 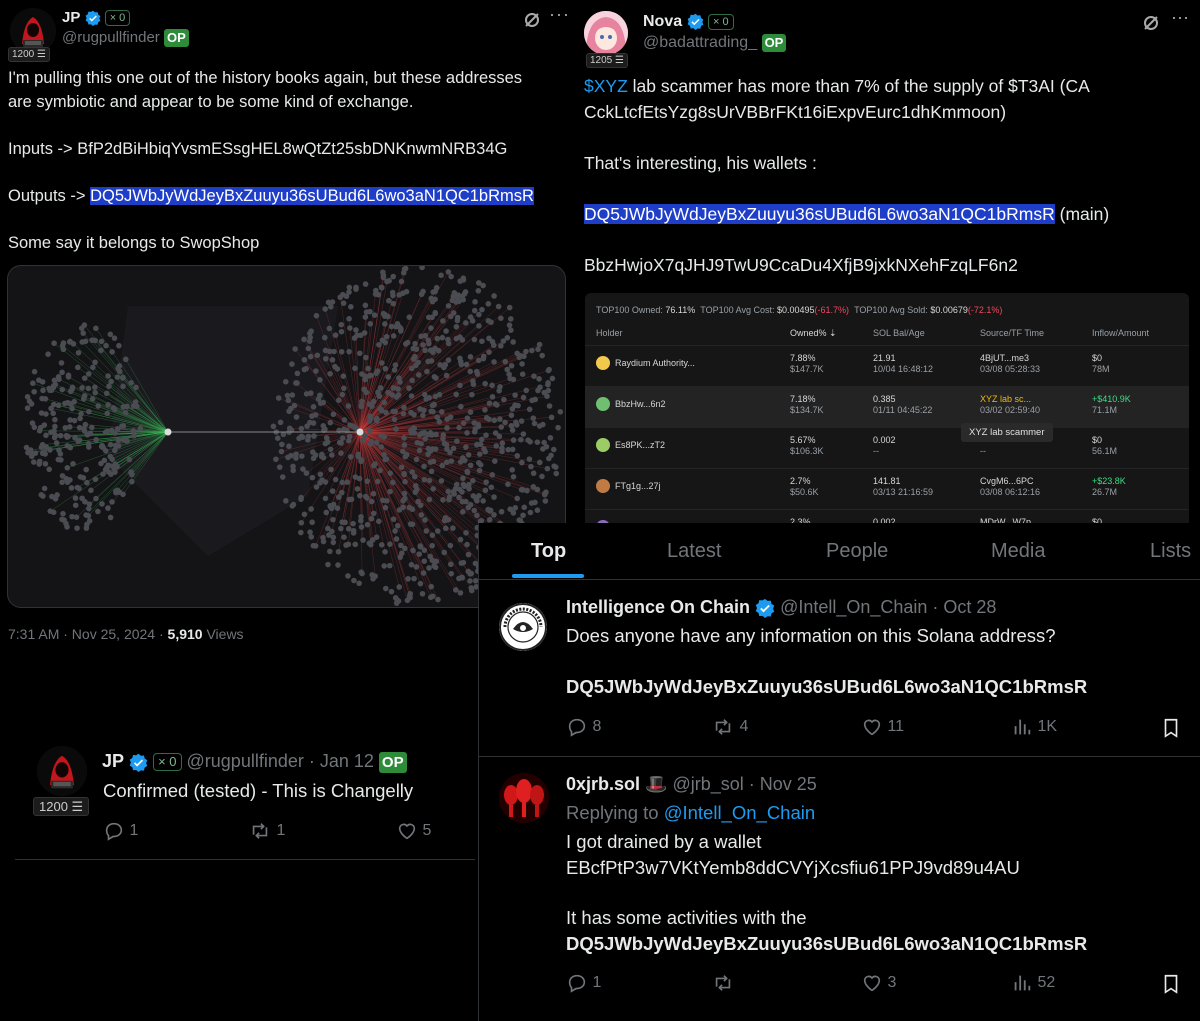 What do you see at coordinates (168, 432) in the screenshot?
I see `graph-hub-node` at bounding box center [168, 432].